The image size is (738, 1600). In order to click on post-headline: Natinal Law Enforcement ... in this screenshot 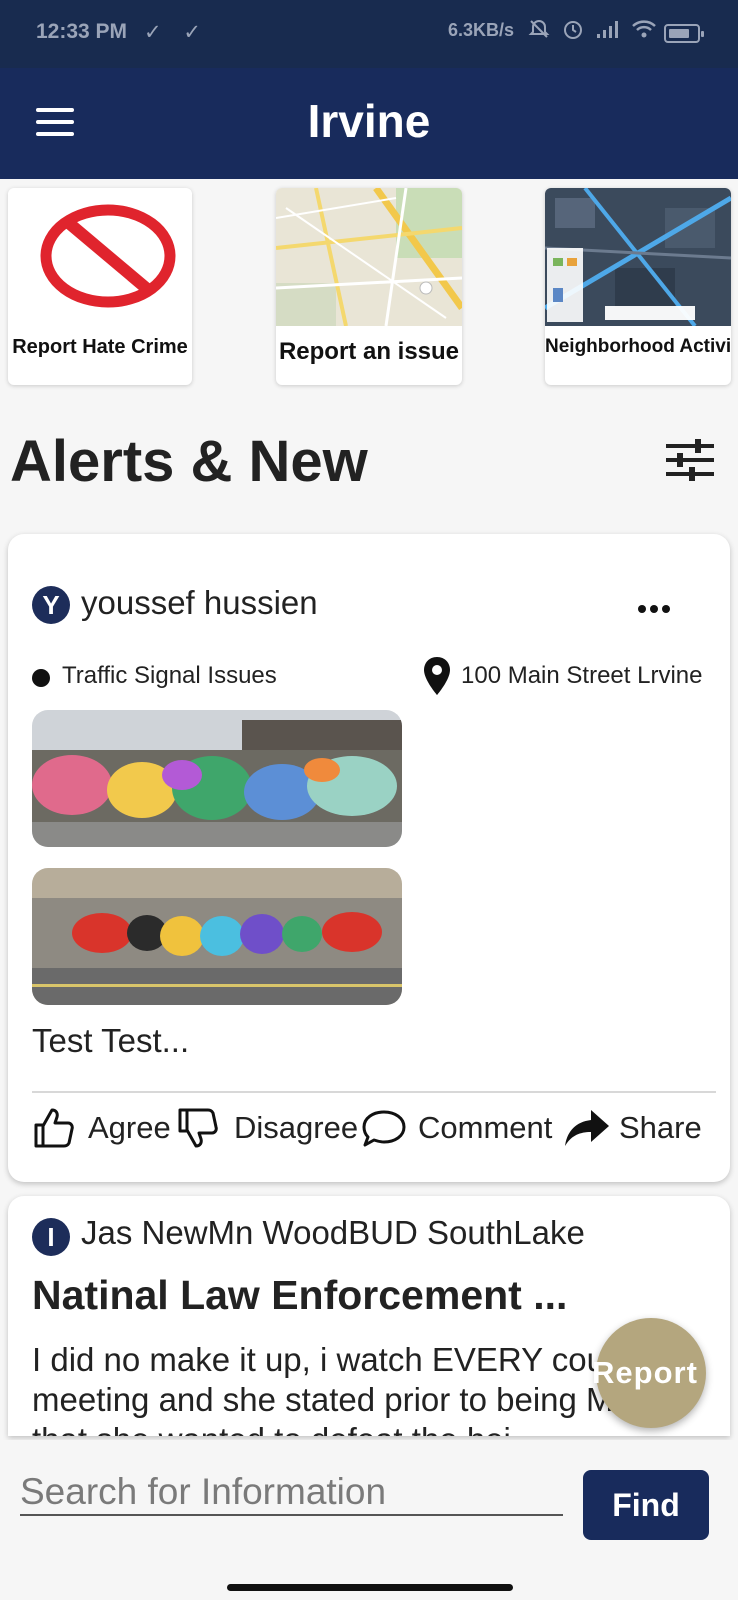, I will do `click(300, 1295)`.